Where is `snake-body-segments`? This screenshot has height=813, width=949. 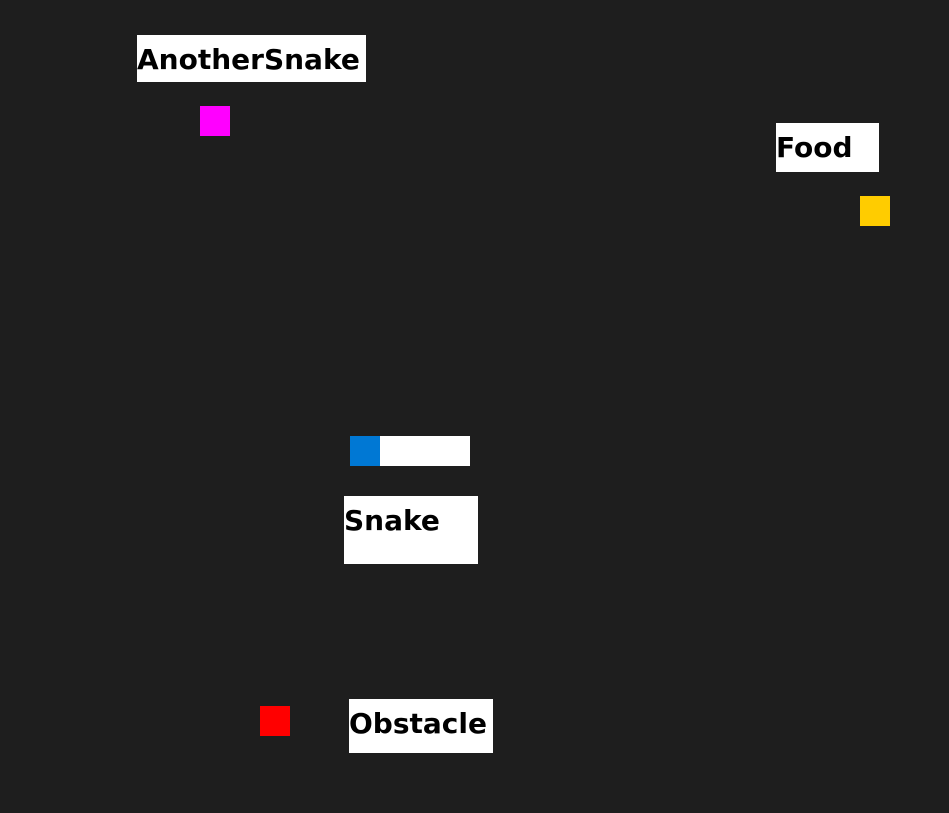 snake-body-segments is located at coordinates (425, 451).